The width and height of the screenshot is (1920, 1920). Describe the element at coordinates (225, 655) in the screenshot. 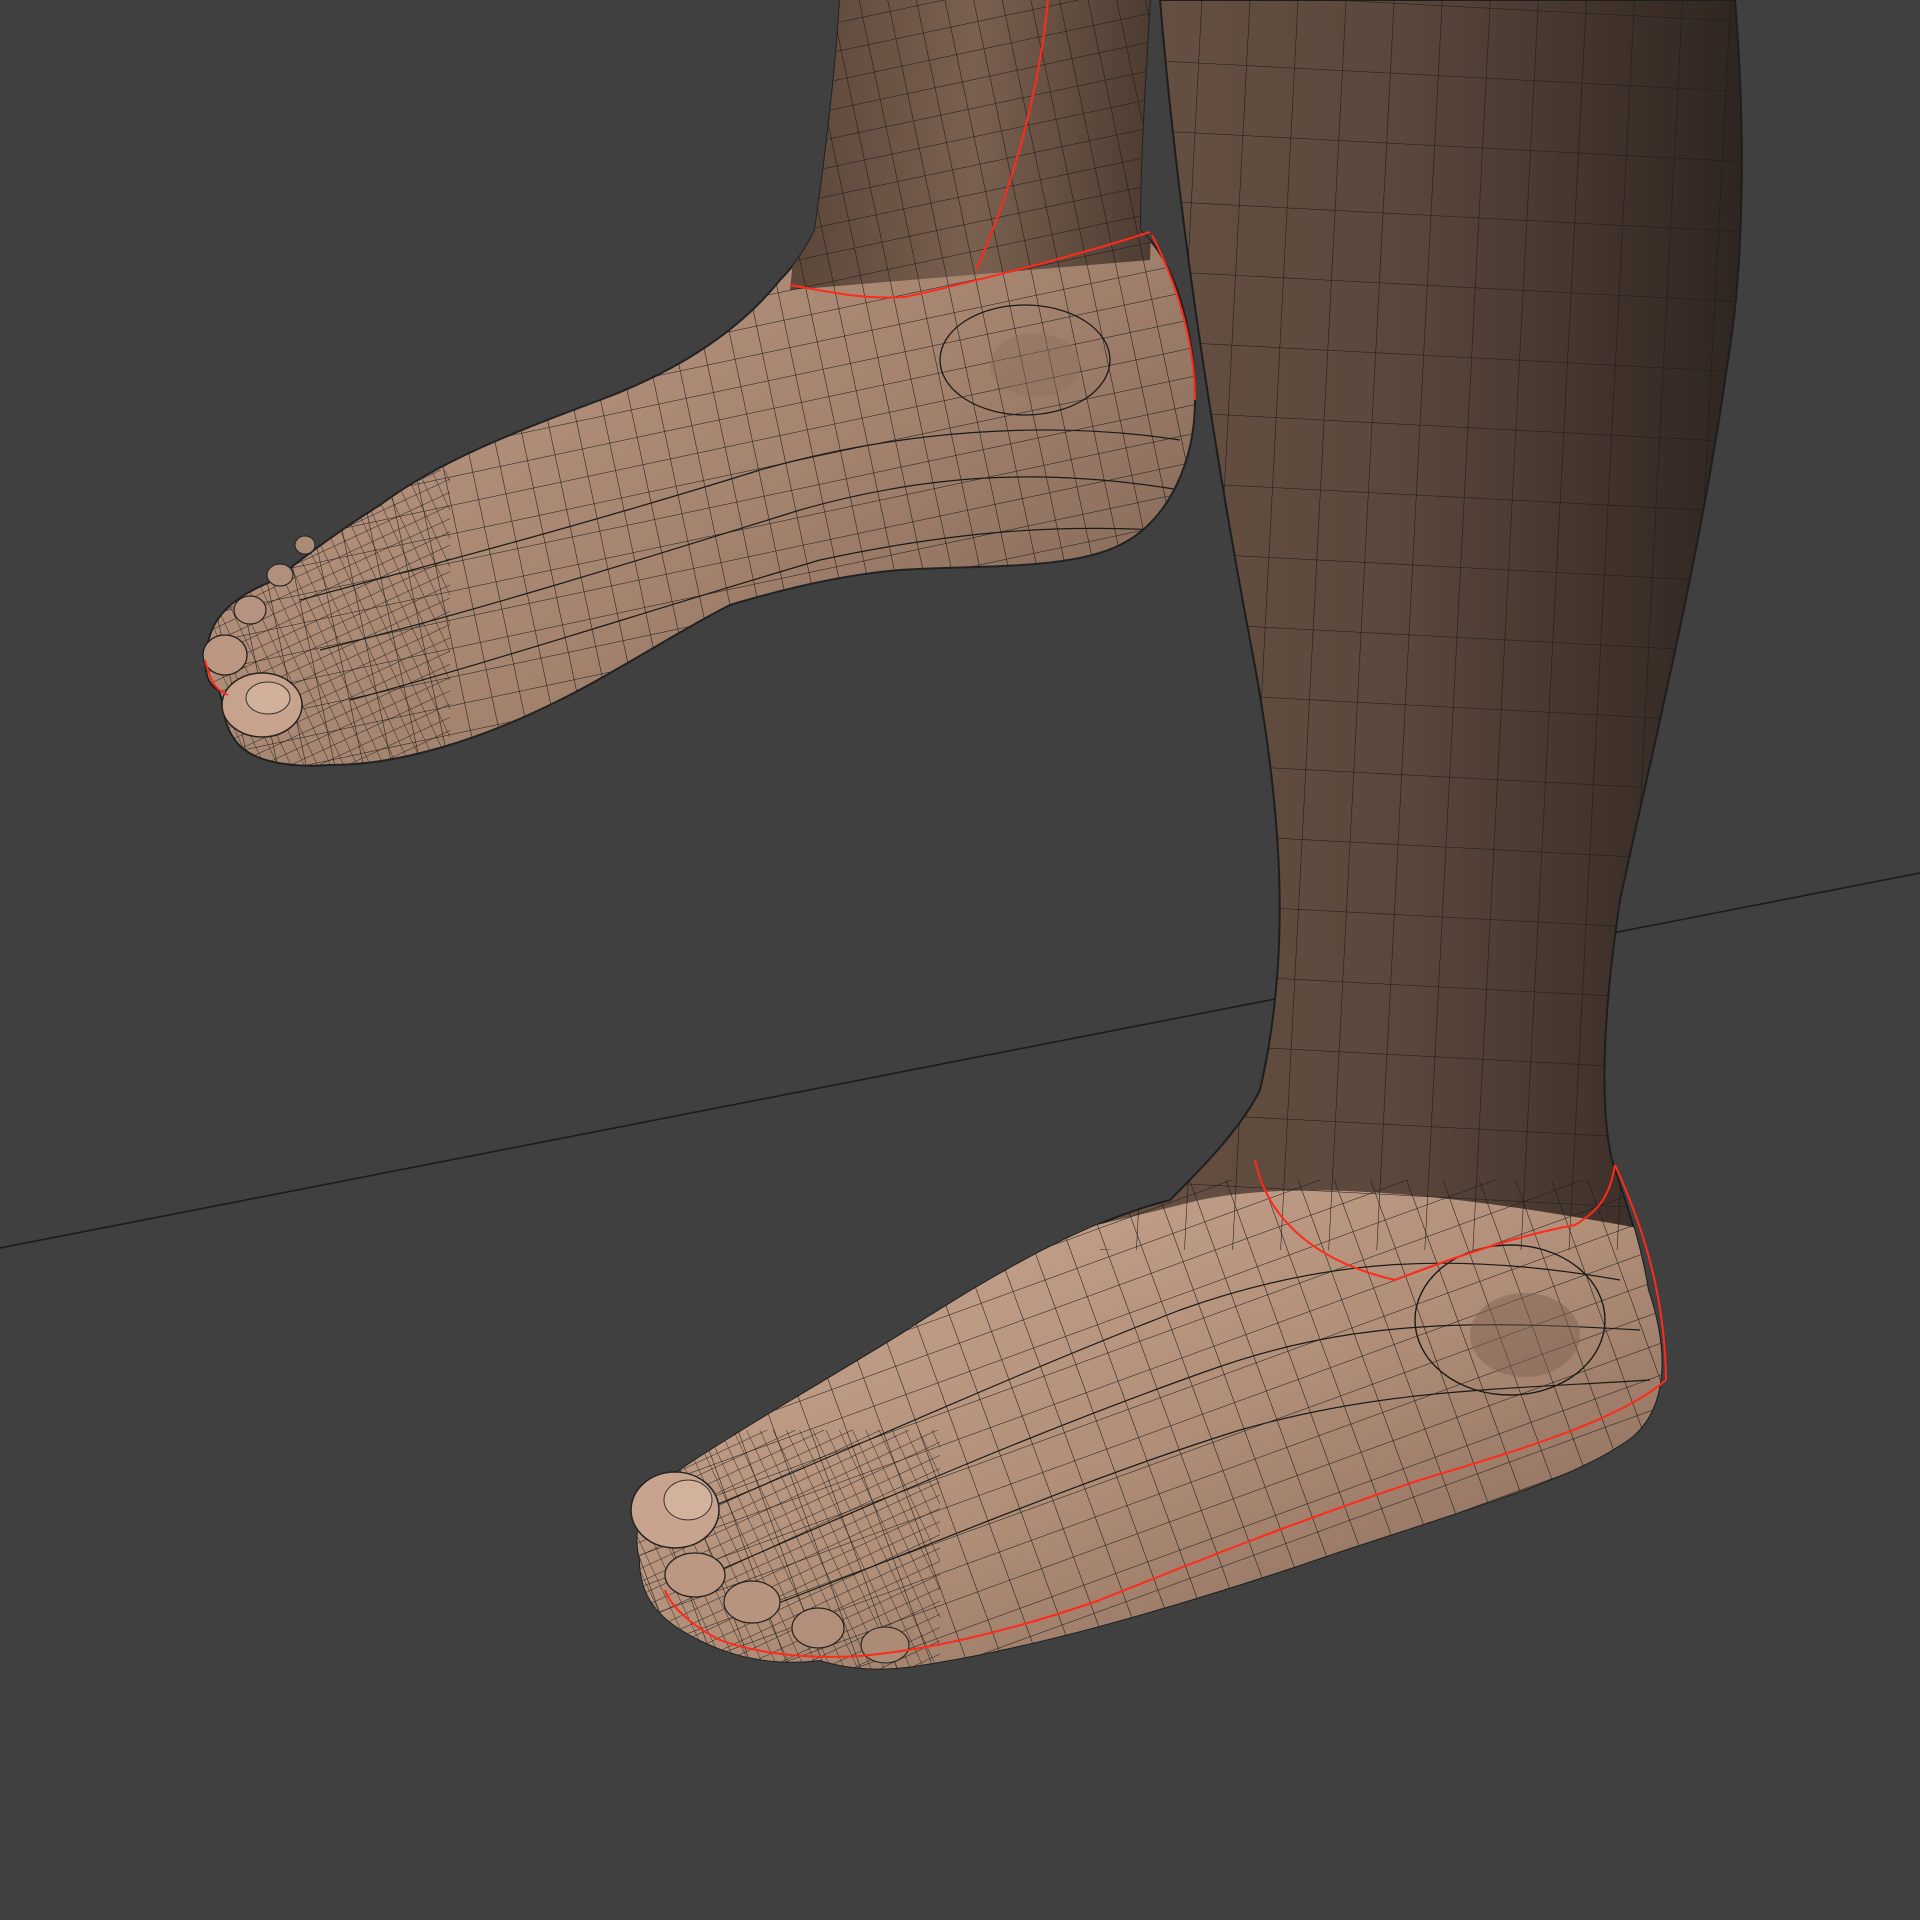

I see `left-second-toe` at that location.